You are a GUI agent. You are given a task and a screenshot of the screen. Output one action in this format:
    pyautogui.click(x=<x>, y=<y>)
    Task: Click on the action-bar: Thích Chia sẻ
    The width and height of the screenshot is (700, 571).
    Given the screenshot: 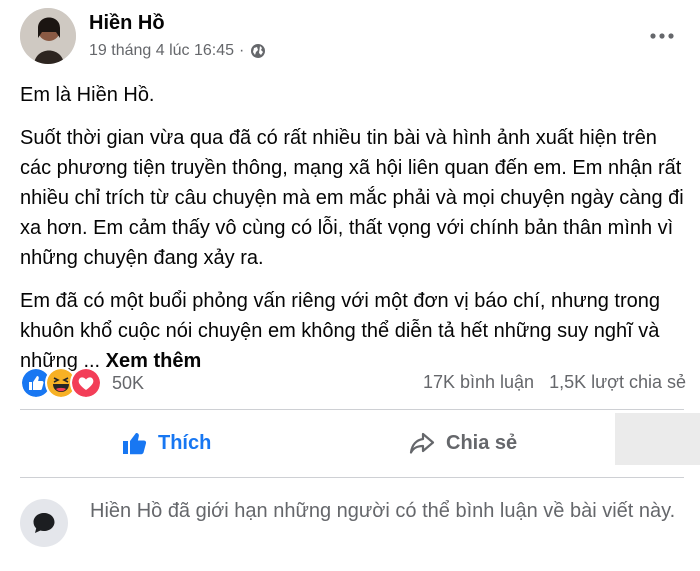 What is the action you would take?
    pyautogui.click(x=350, y=443)
    